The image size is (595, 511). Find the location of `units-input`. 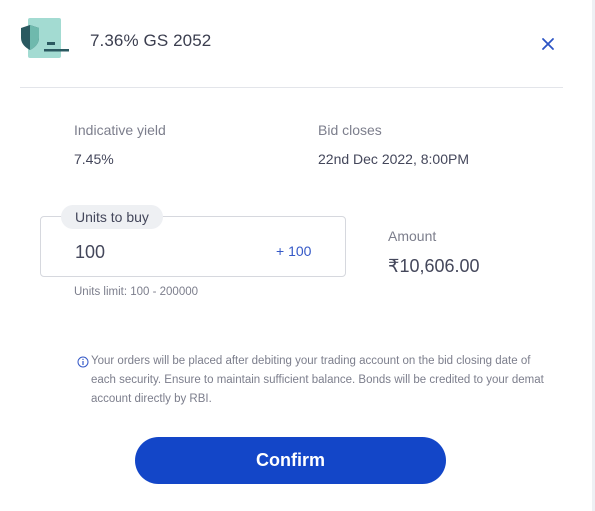

units-input is located at coordinates (165, 252).